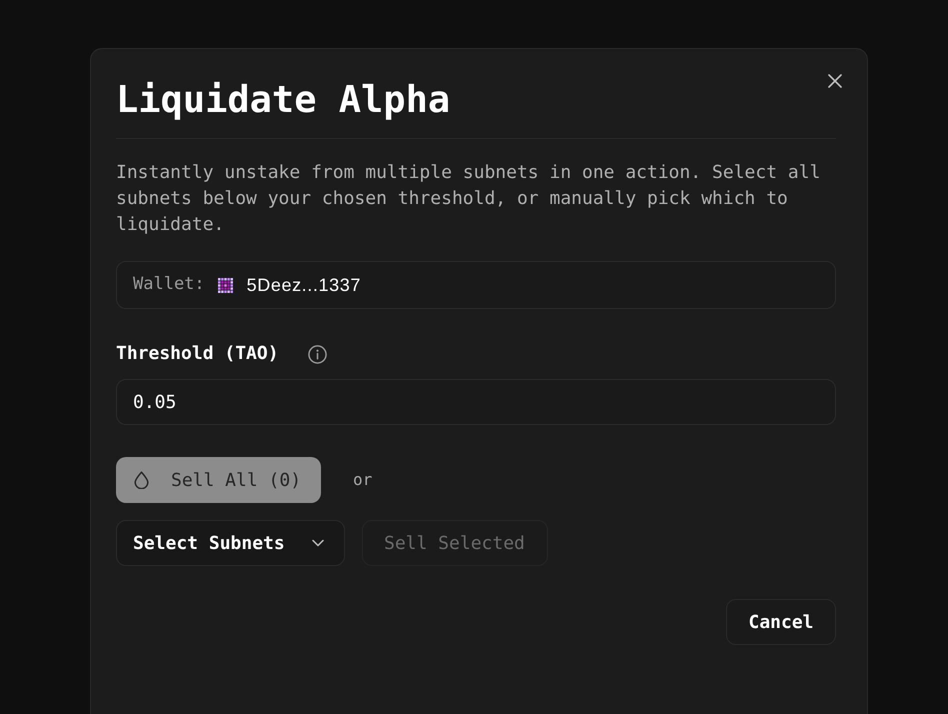 The height and width of the screenshot is (714, 948). I want to click on threshold-input: 0.05, so click(476, 402).